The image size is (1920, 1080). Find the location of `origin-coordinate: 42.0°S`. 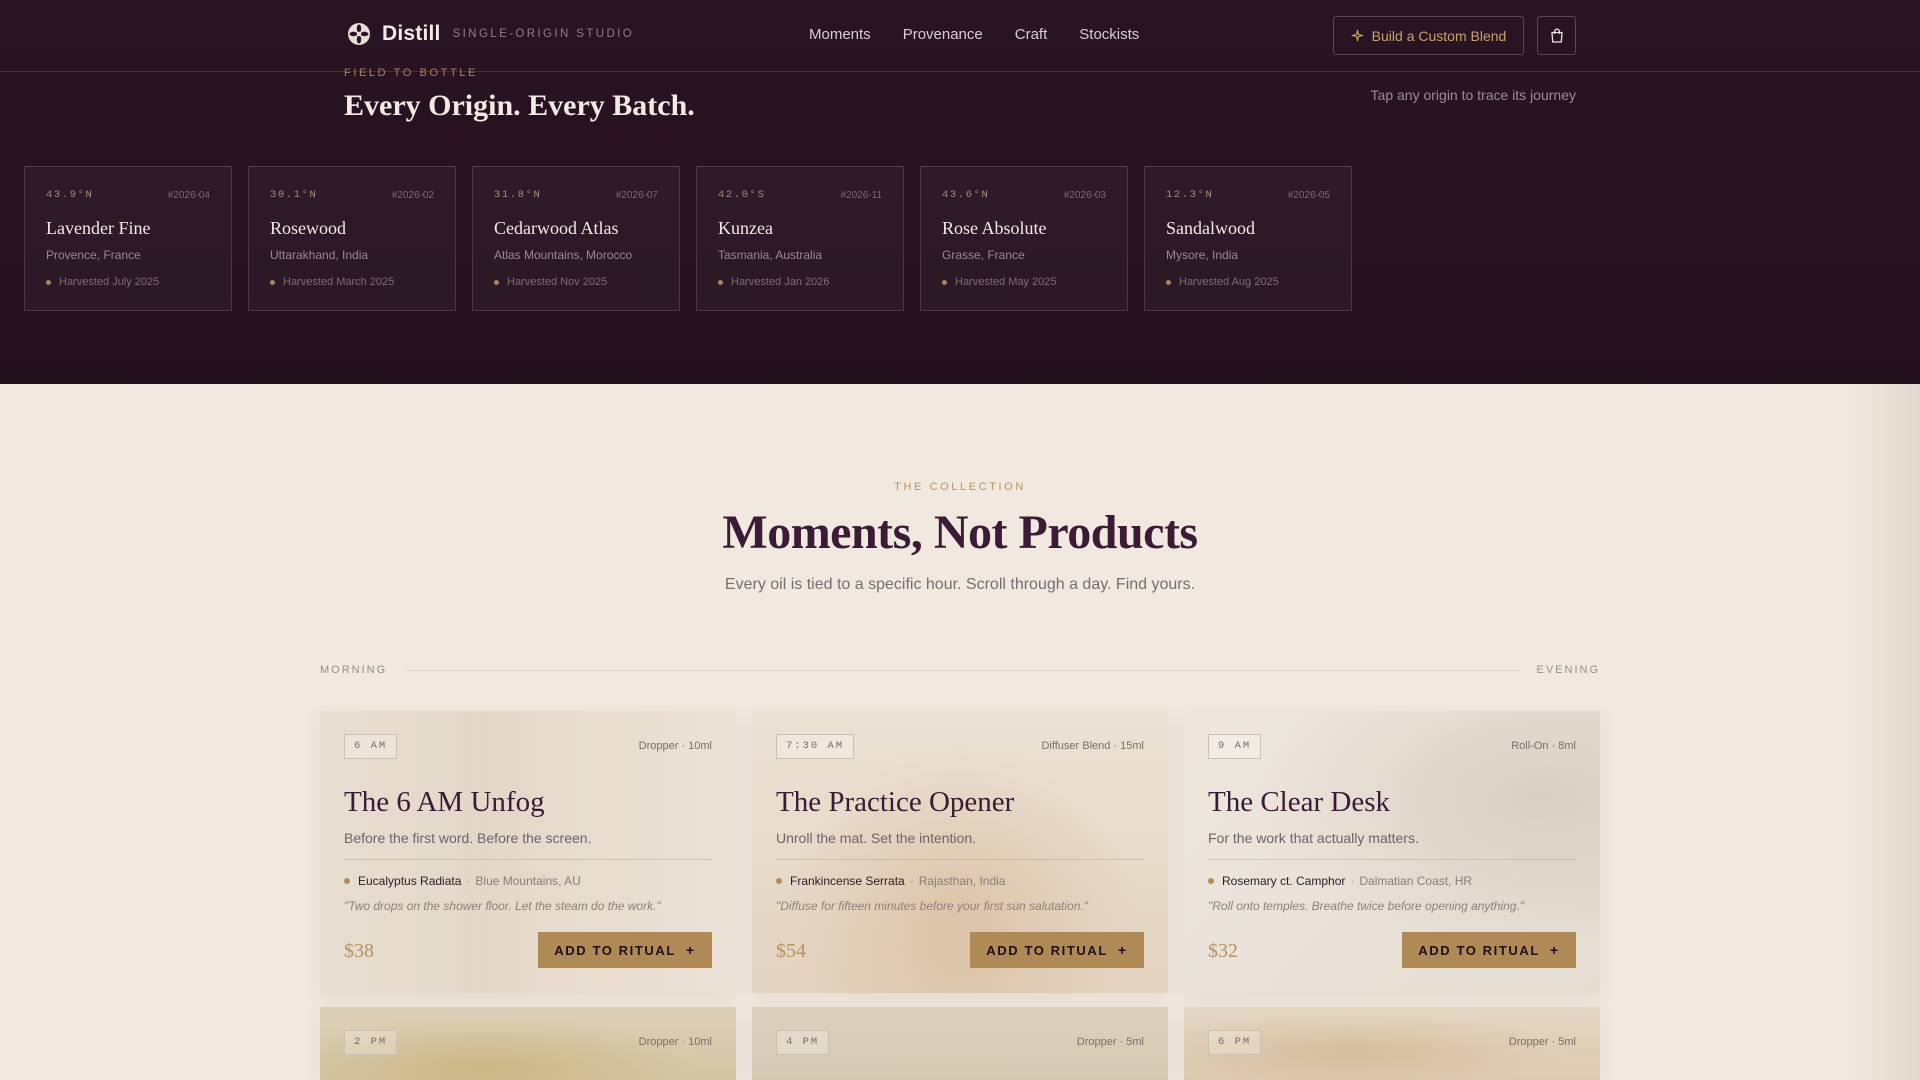

origin-coordinate: 42.0°S is located at coordinates (742, 195).